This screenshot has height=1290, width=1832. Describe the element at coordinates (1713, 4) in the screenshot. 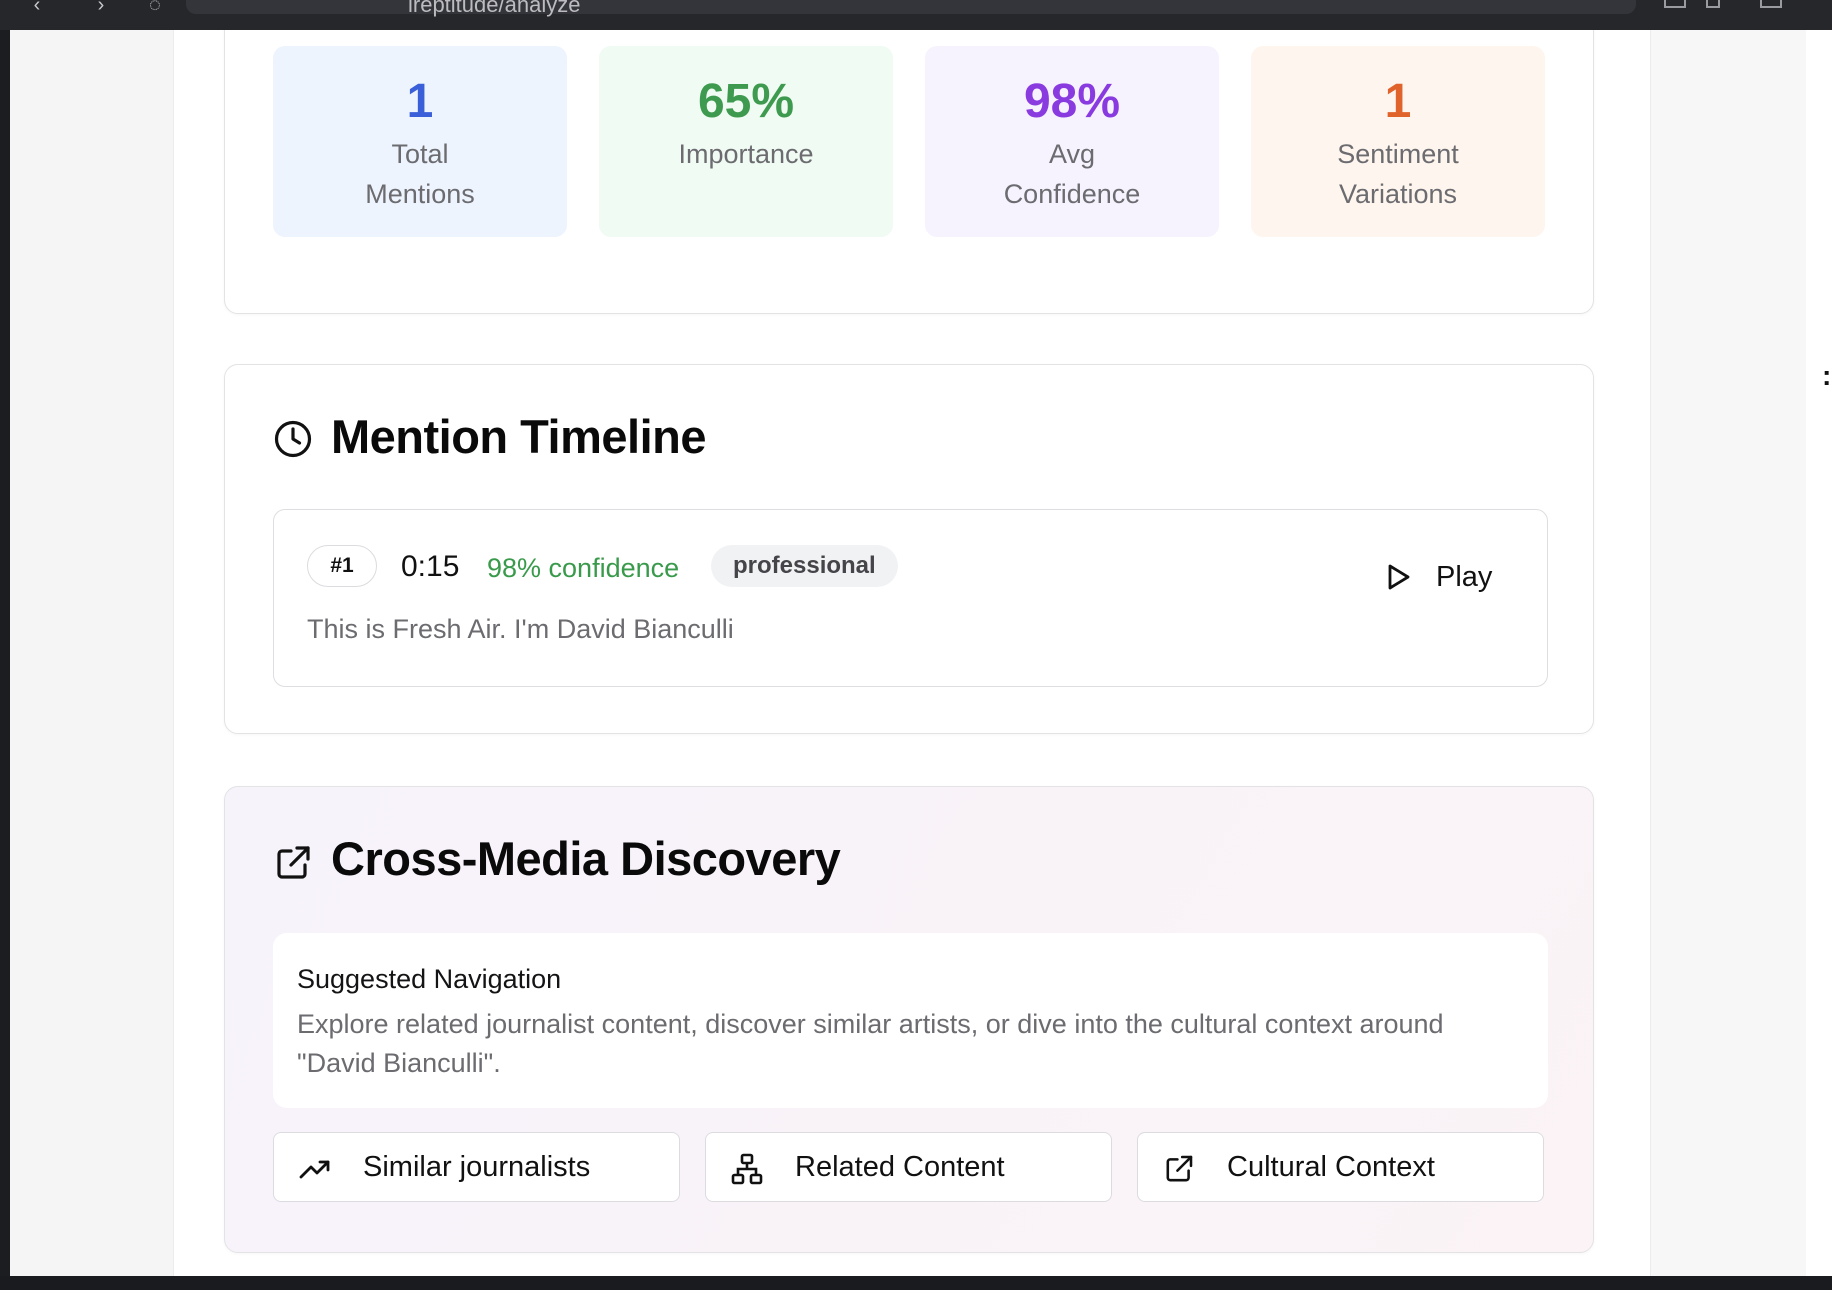

I see `pen-icon` at that location.